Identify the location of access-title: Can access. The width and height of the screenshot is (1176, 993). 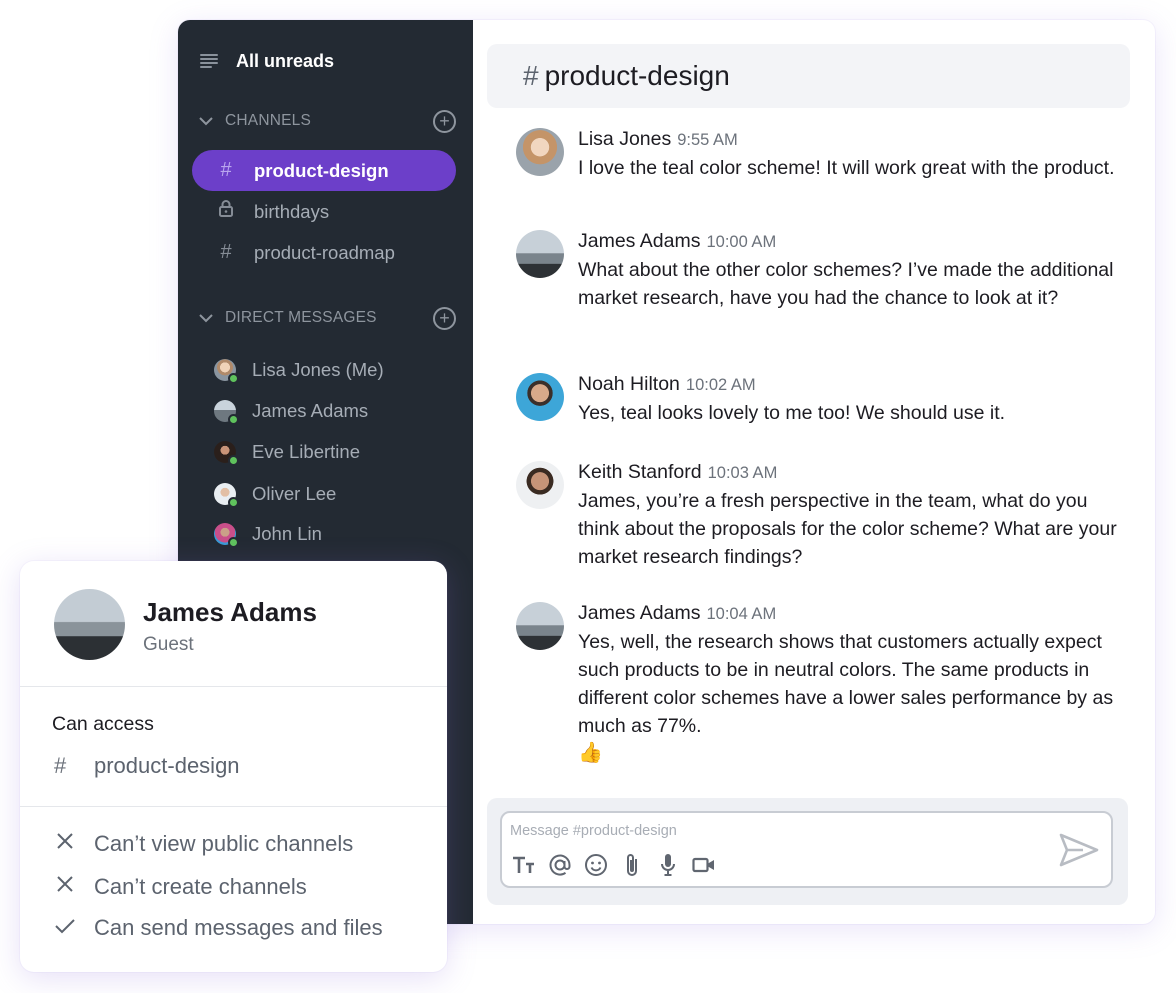
(103, 724).